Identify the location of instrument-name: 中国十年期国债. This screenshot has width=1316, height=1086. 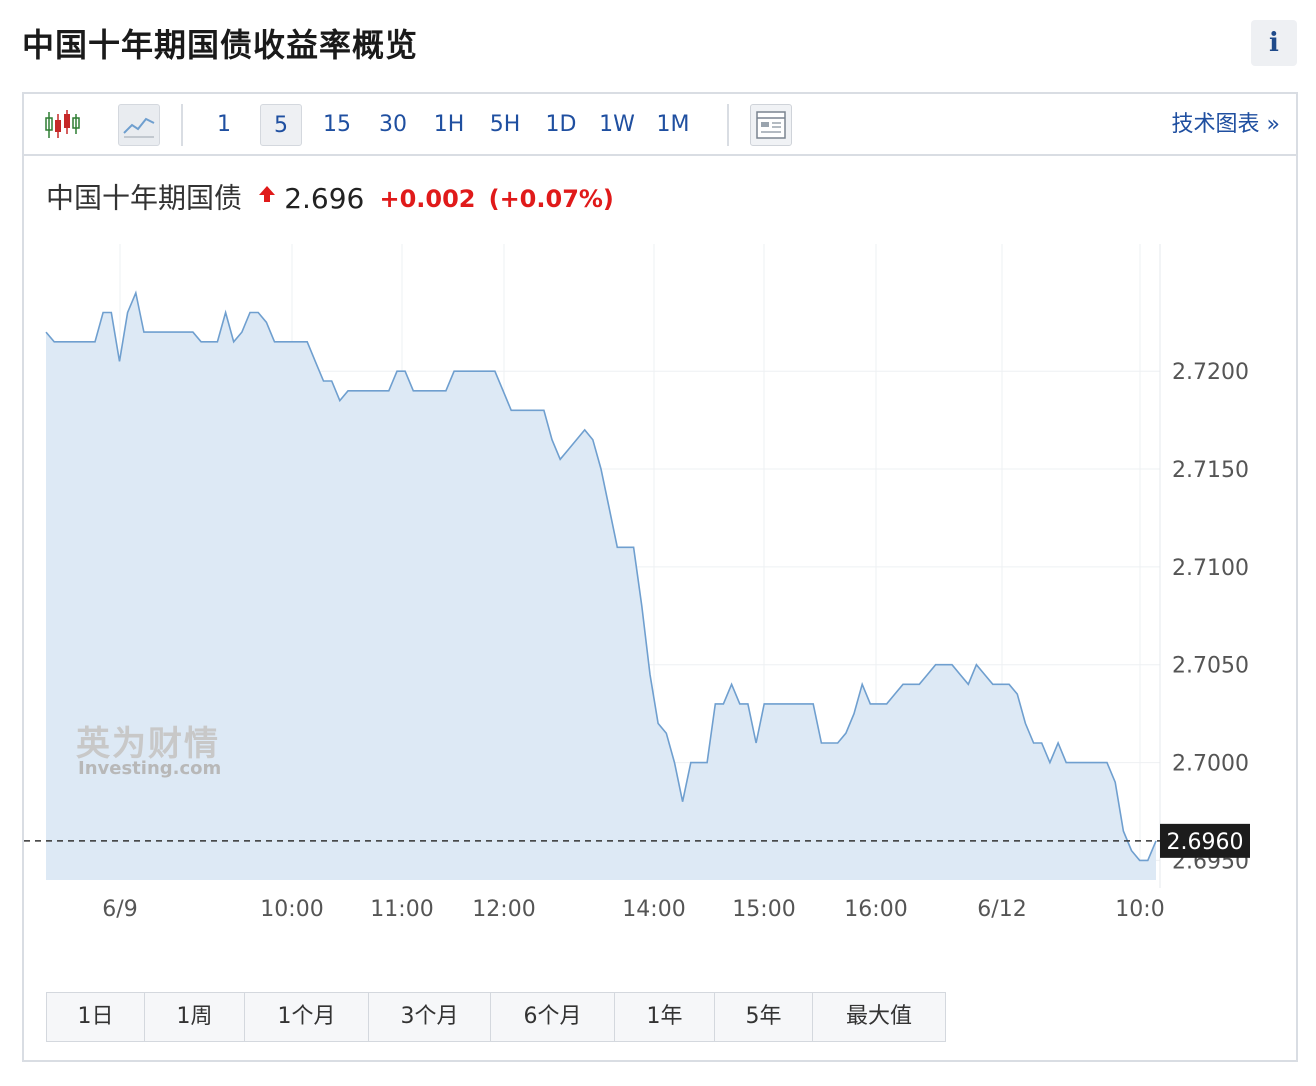
(144, 198).